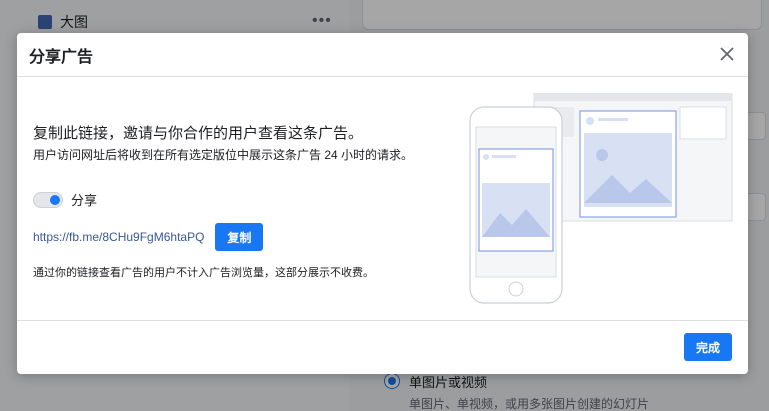 This screenshot has width=769, height=411. What do you see at coordinates (61, 57) in the screenshot?
I see `dialog-title: 分享广告` at bounding box center [61, 57].